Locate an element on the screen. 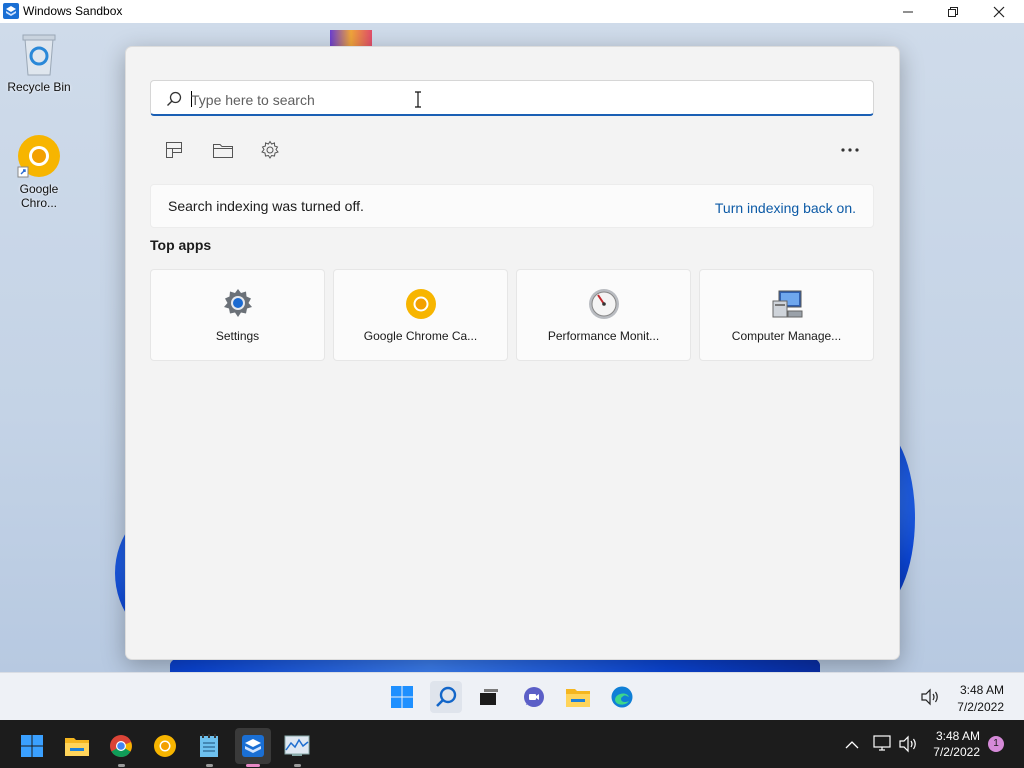 The width and height of the screenshot is (1024, 768). notification-badge: 1 is located at coordinates (996, 744).